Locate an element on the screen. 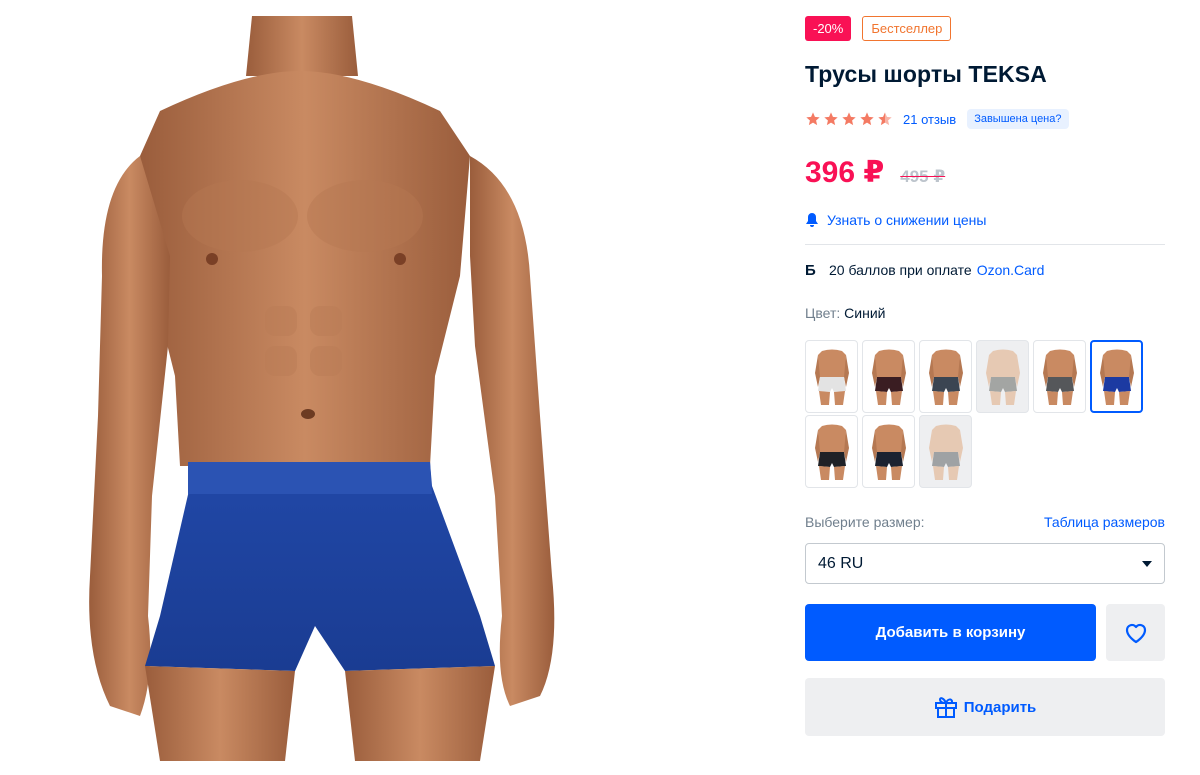  rating-stars is located at coordinates (849, 119).